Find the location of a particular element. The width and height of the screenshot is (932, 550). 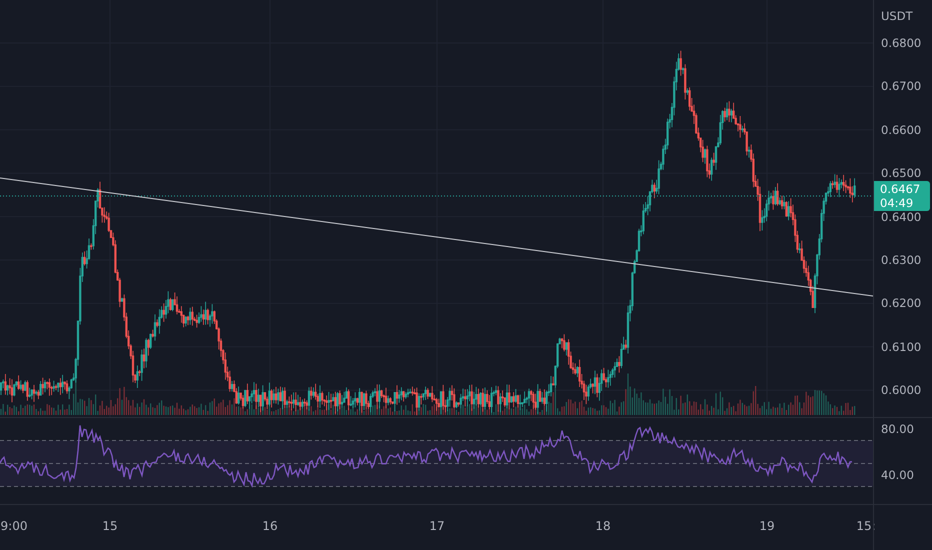

price-tick: 0.6600 is located at coordinates (901, 129).